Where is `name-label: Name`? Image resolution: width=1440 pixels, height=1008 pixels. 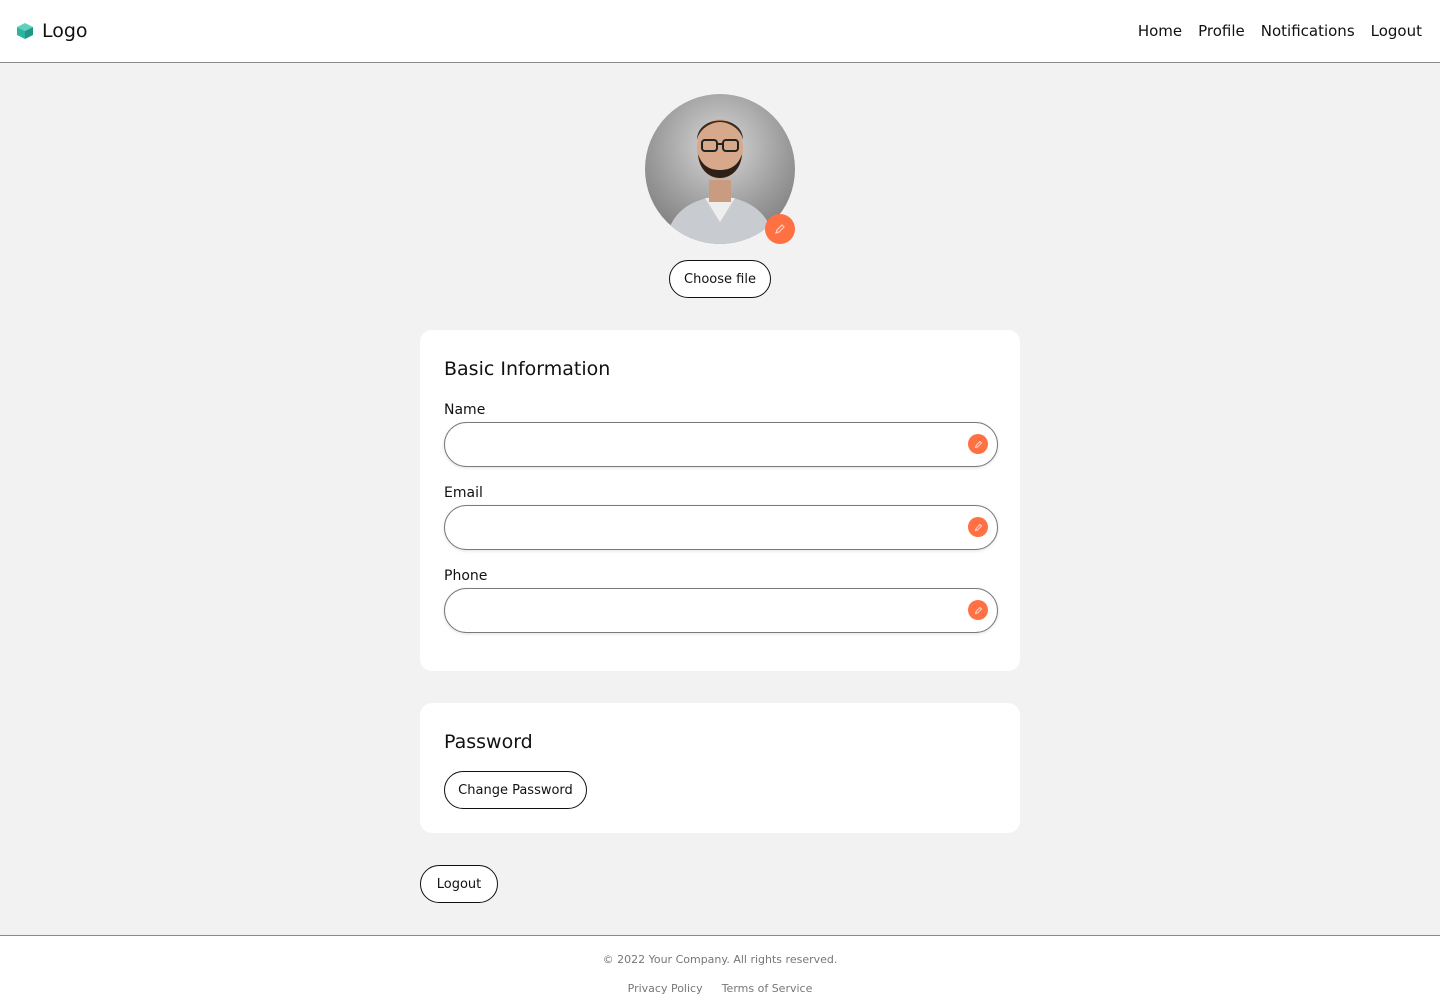 name-label: Name is located at coordinates (465, 410).